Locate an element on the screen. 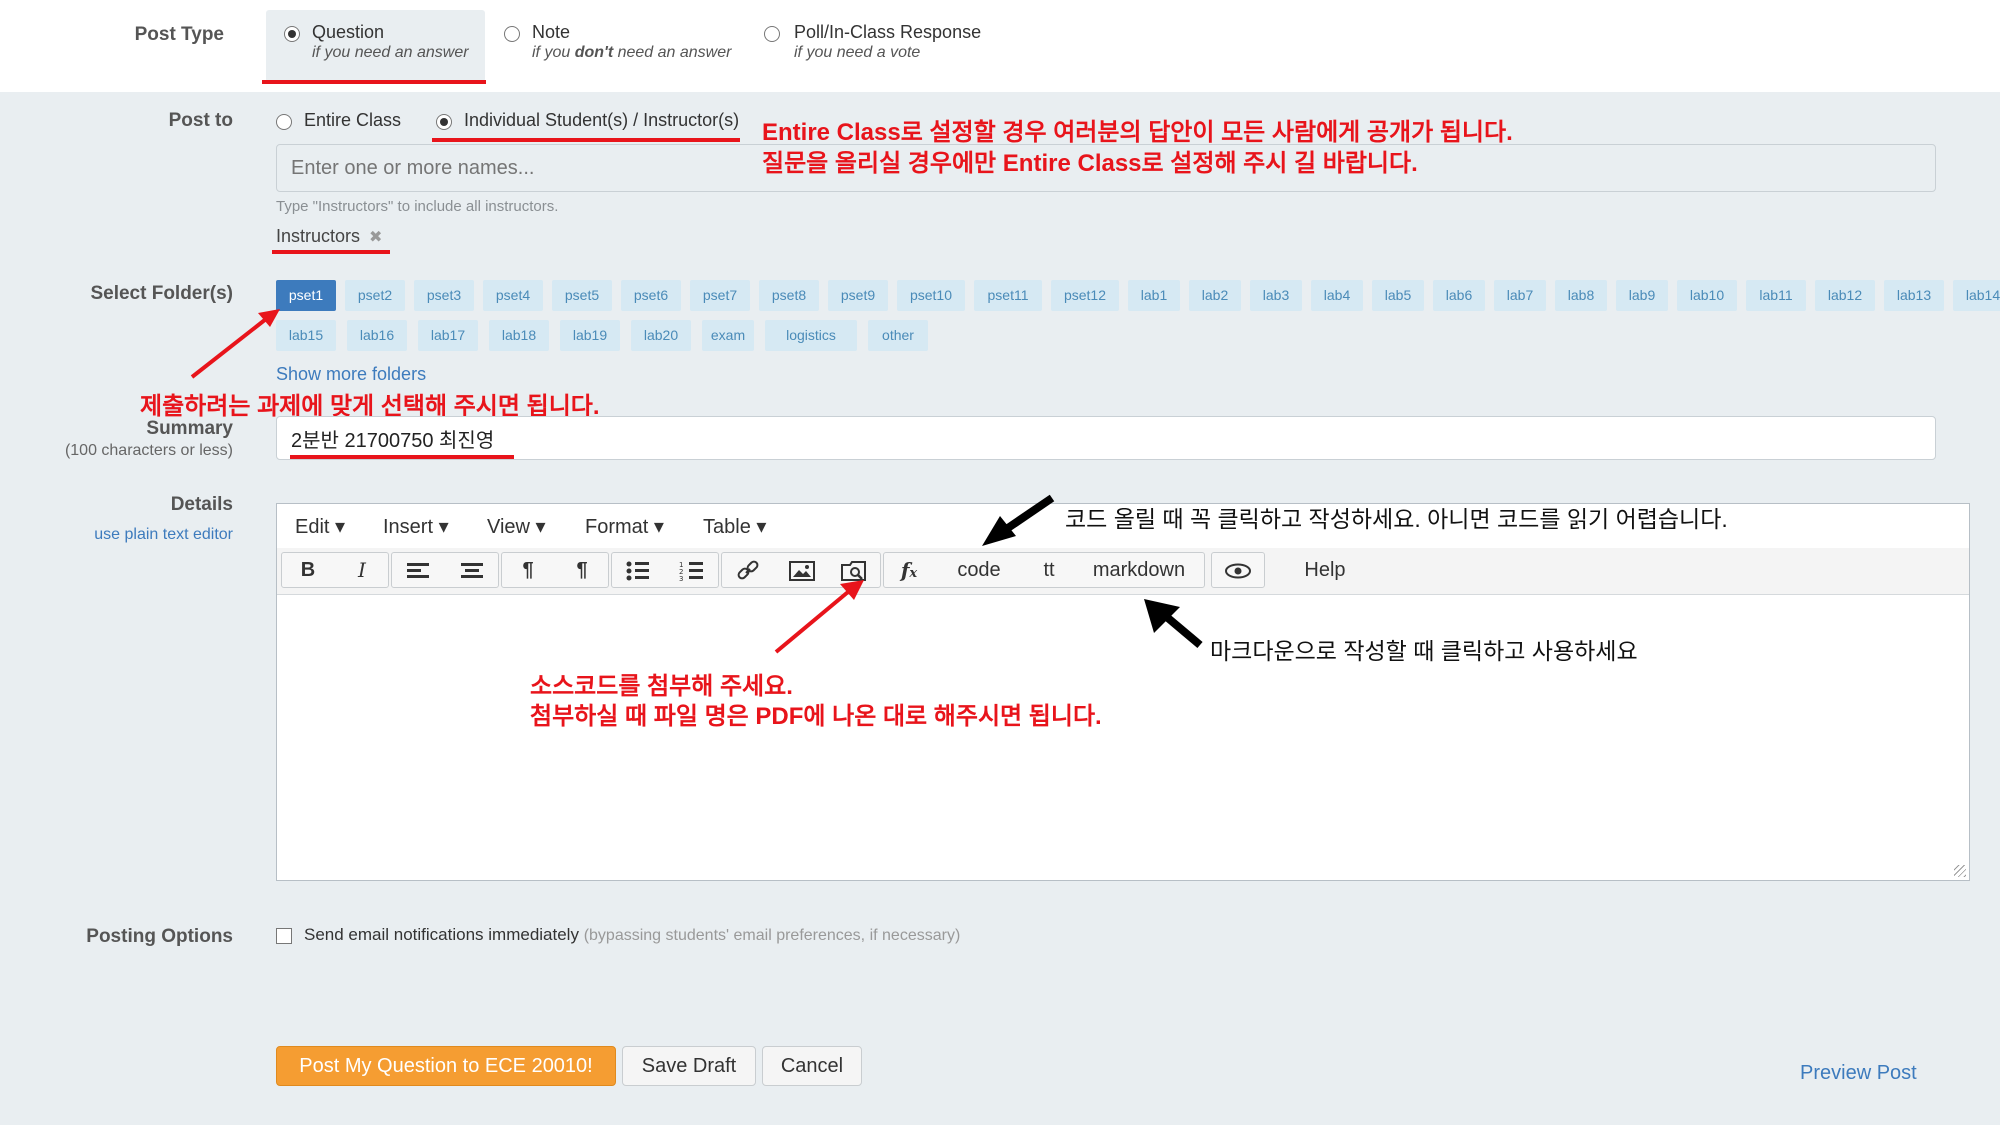  folder-chip-lab16: lab16 is located at coordinates (377, 335).